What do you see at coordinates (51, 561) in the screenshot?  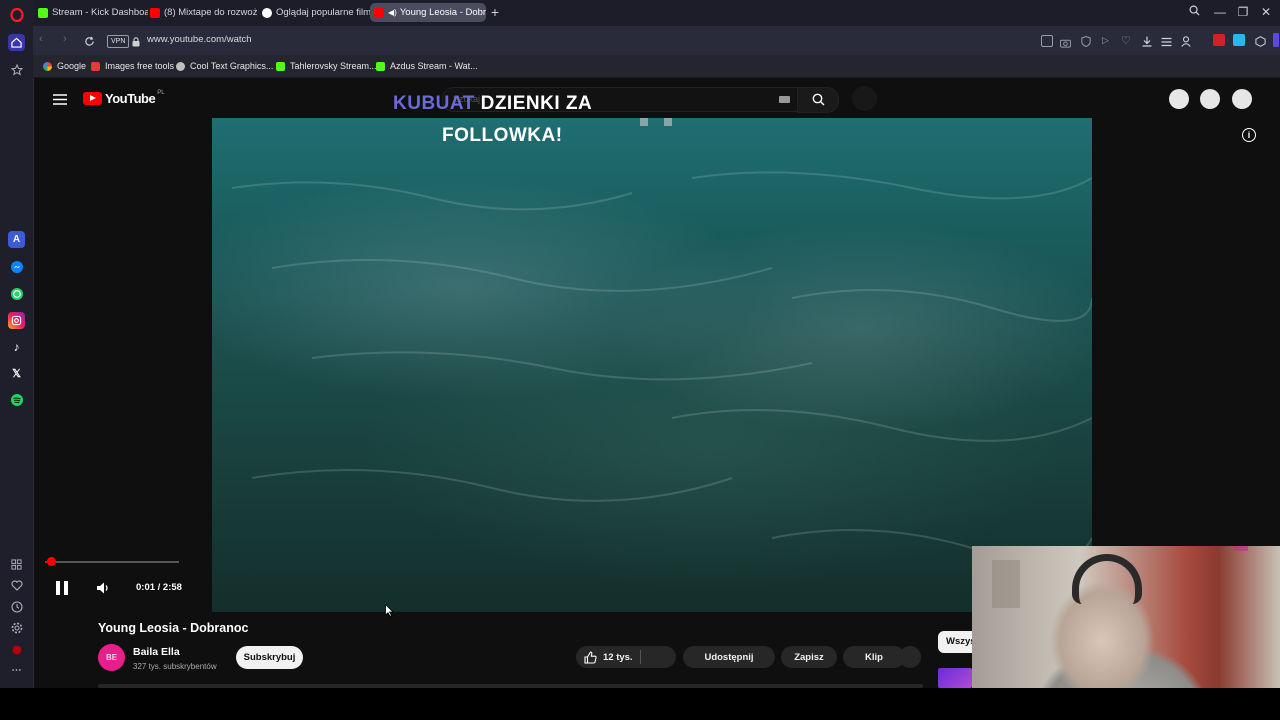 I see `scrubber-handle` at bounding box center [51, 561].